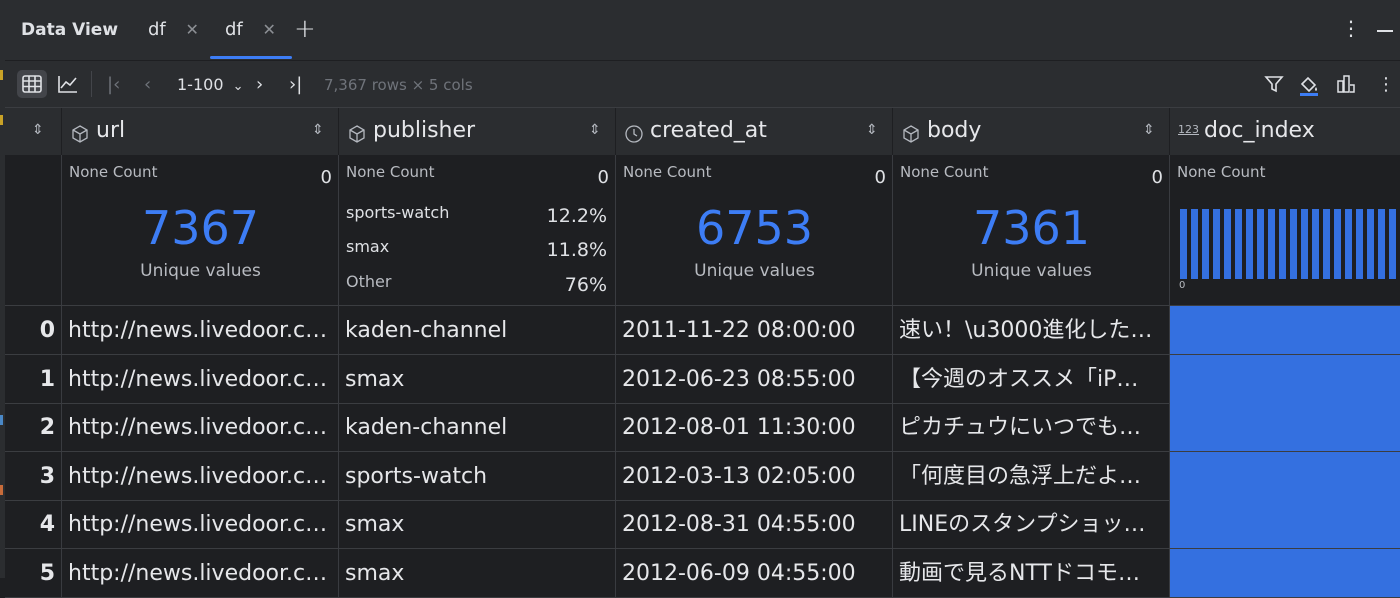 Image resolution: width=1400 pixels, height=598 pixels. What do you see at coordinates (250, 31) in the screenshot?
I see `tab-df-2: df ✕` at bounding box center [250, 31].